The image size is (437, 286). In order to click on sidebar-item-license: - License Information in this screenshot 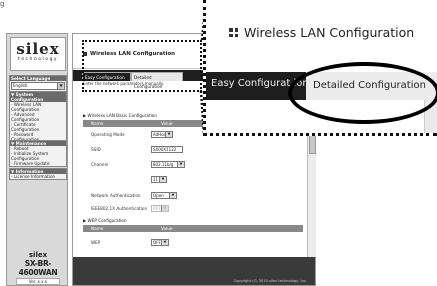, I will do `click(38, 176)`.